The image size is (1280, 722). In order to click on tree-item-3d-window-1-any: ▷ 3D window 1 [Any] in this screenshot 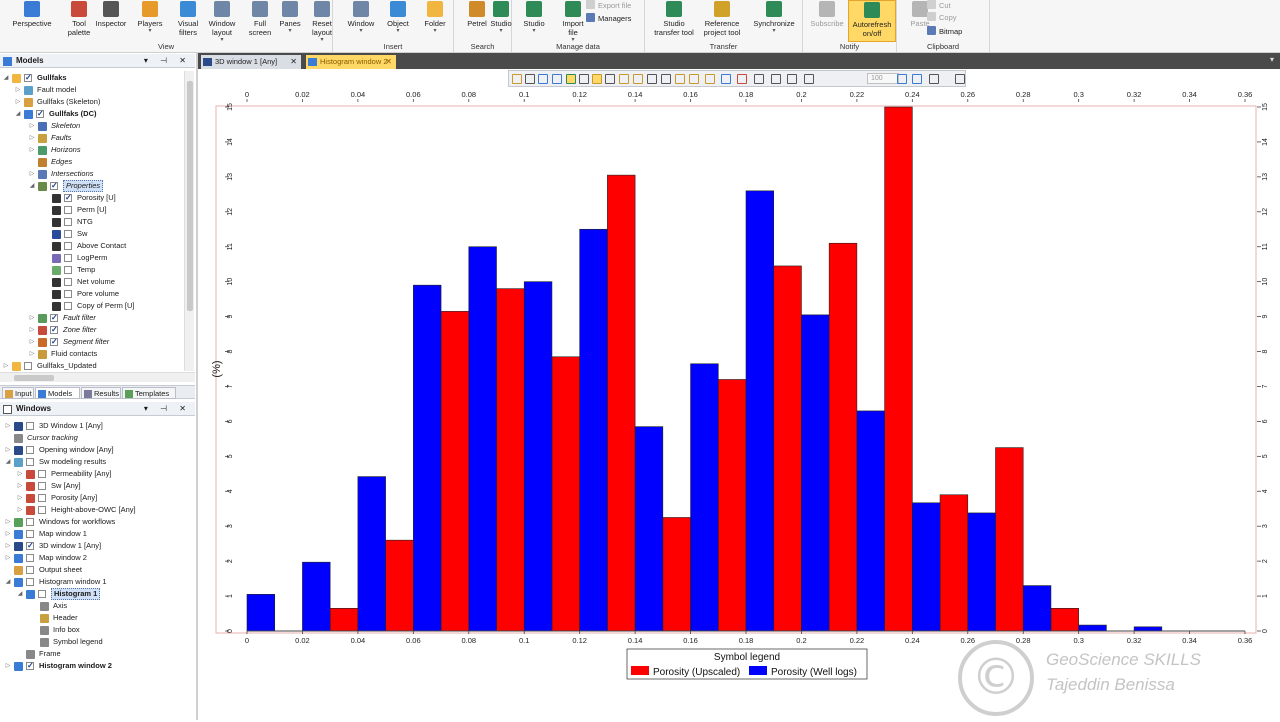, I will do `click(95, 546)`.